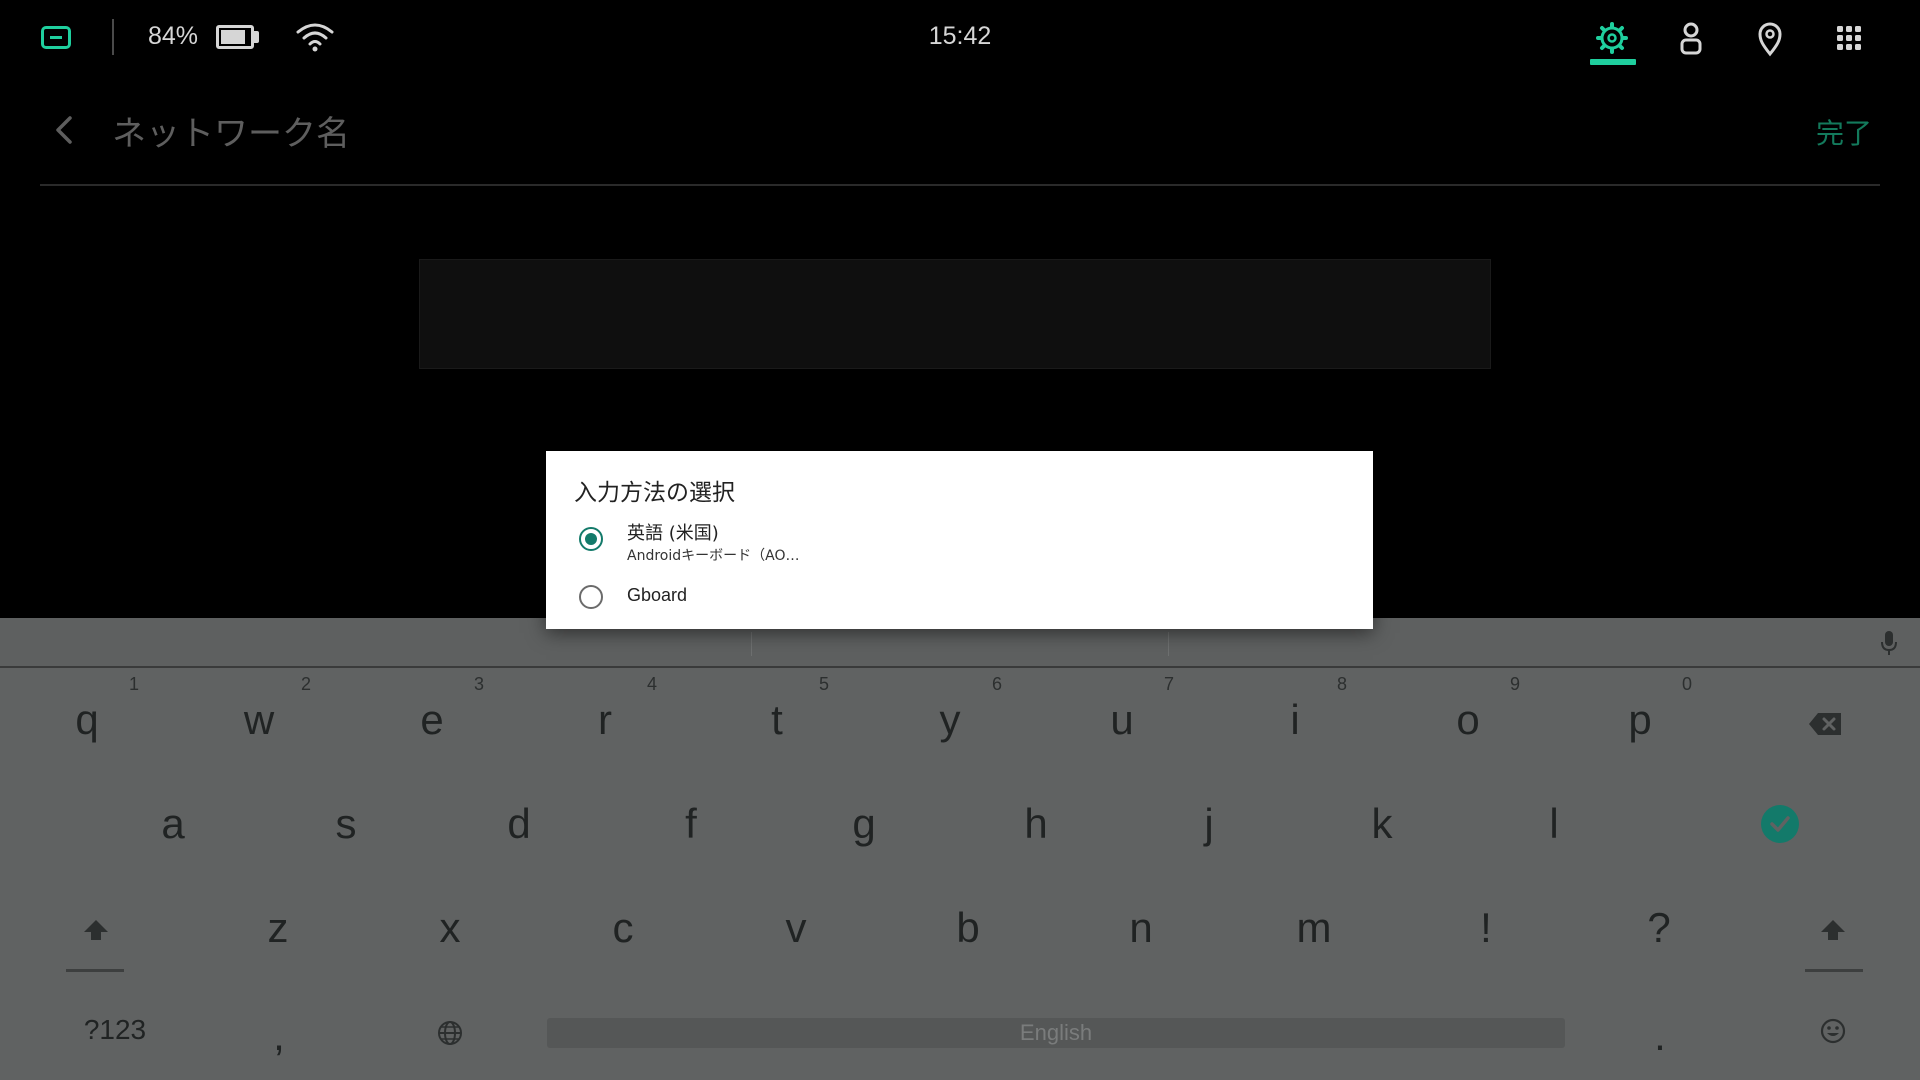 This screenshot has height=1080, width=1920. Describe the element at coordinates (450, 1033) in the screenshot. I see `globe-icon` at that location.